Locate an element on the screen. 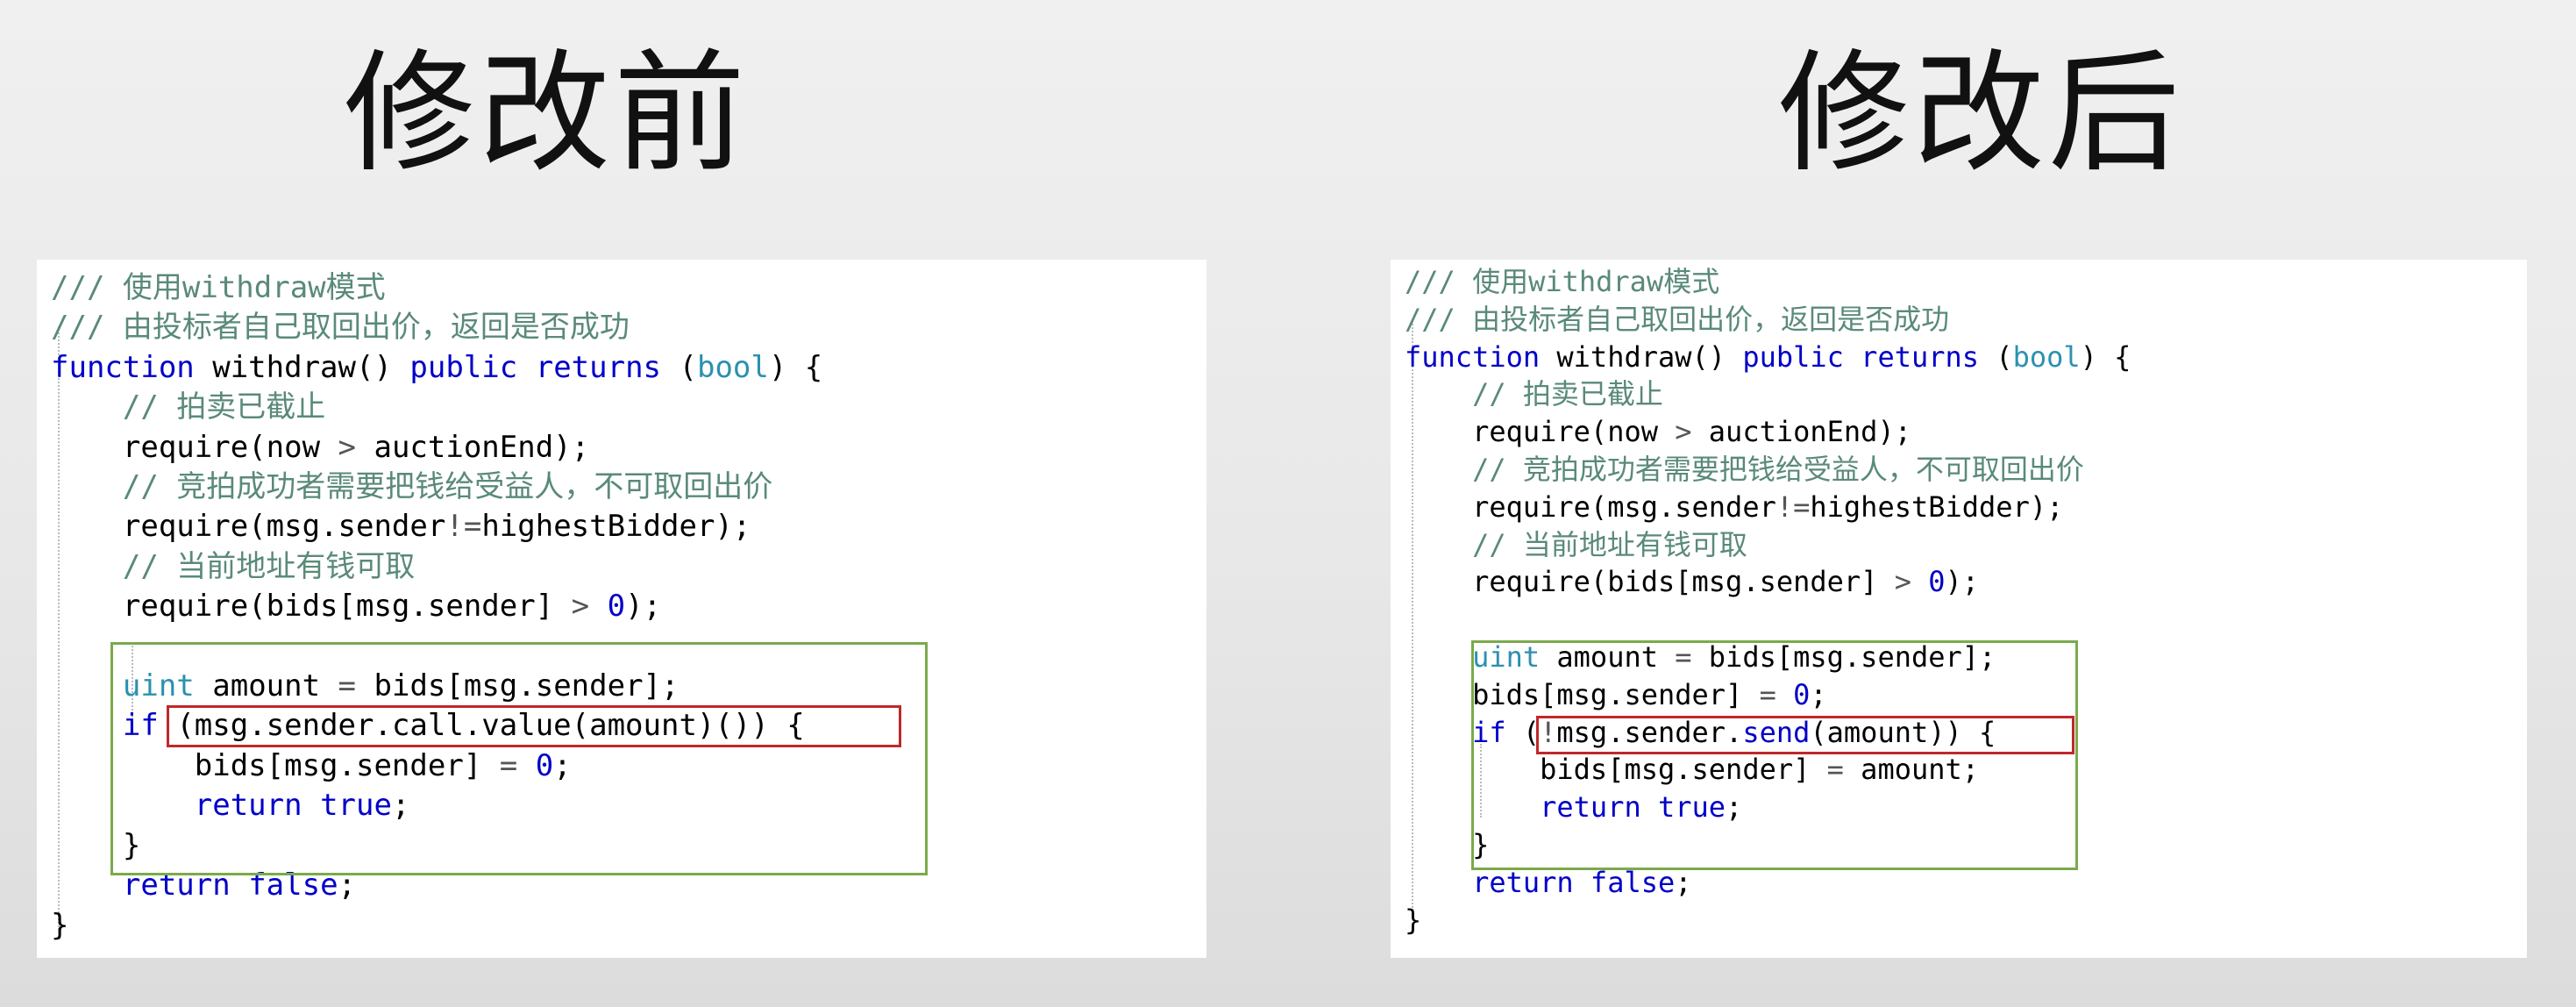  title-before: 修改前 is located at coordinates (547, 114).